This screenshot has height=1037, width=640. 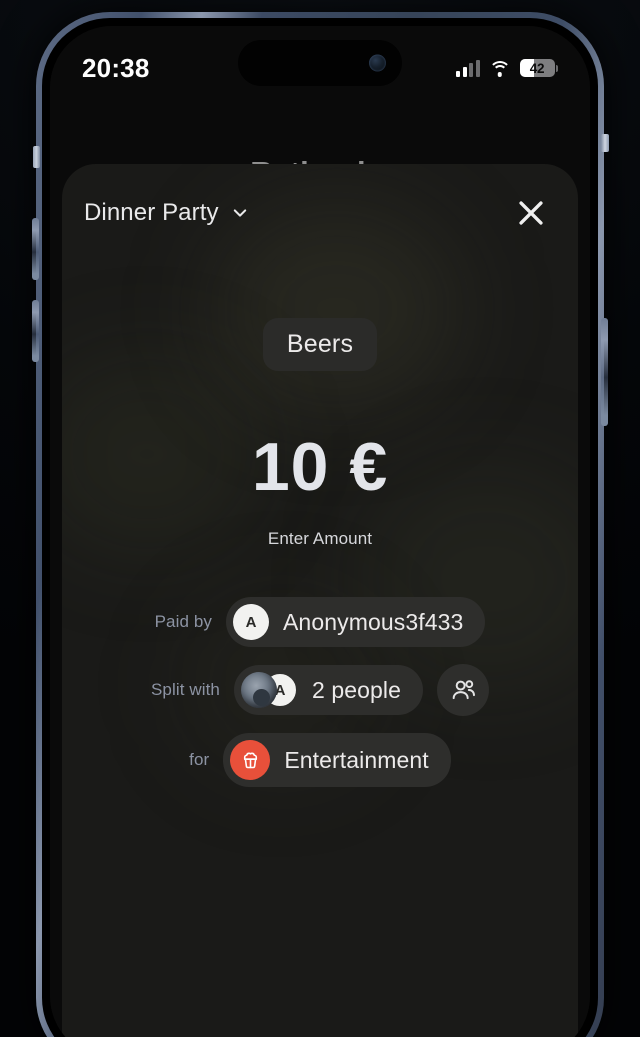 I want to click on category-pill: Entertainment, so click(x=337, y=760).